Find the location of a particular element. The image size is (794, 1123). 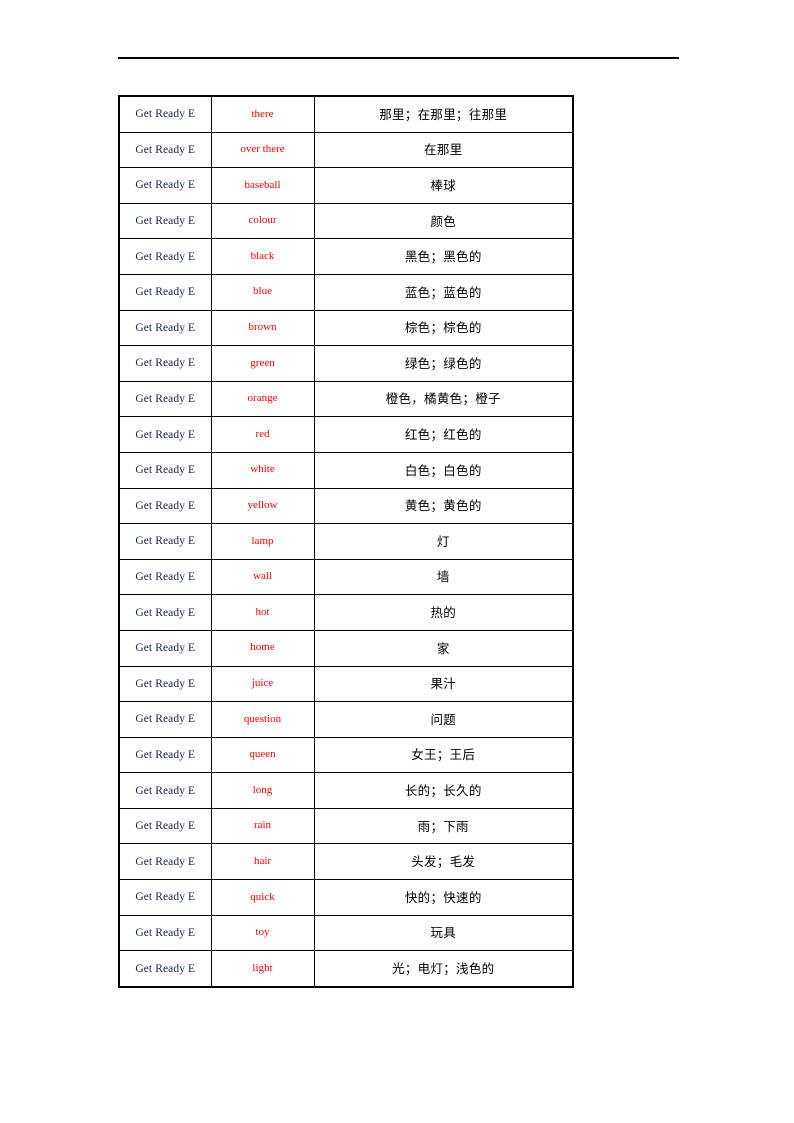

table-row: Get Ready Ejuice 果汁 is located at coordinates (346, 684).